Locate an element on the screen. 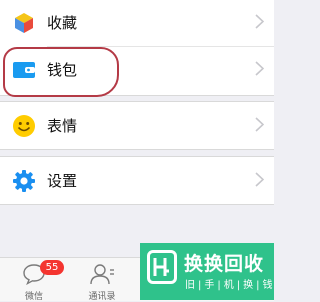 The image size is (320, 302). menu-item-emoji: 表情 is located at coordinates (137, 125).